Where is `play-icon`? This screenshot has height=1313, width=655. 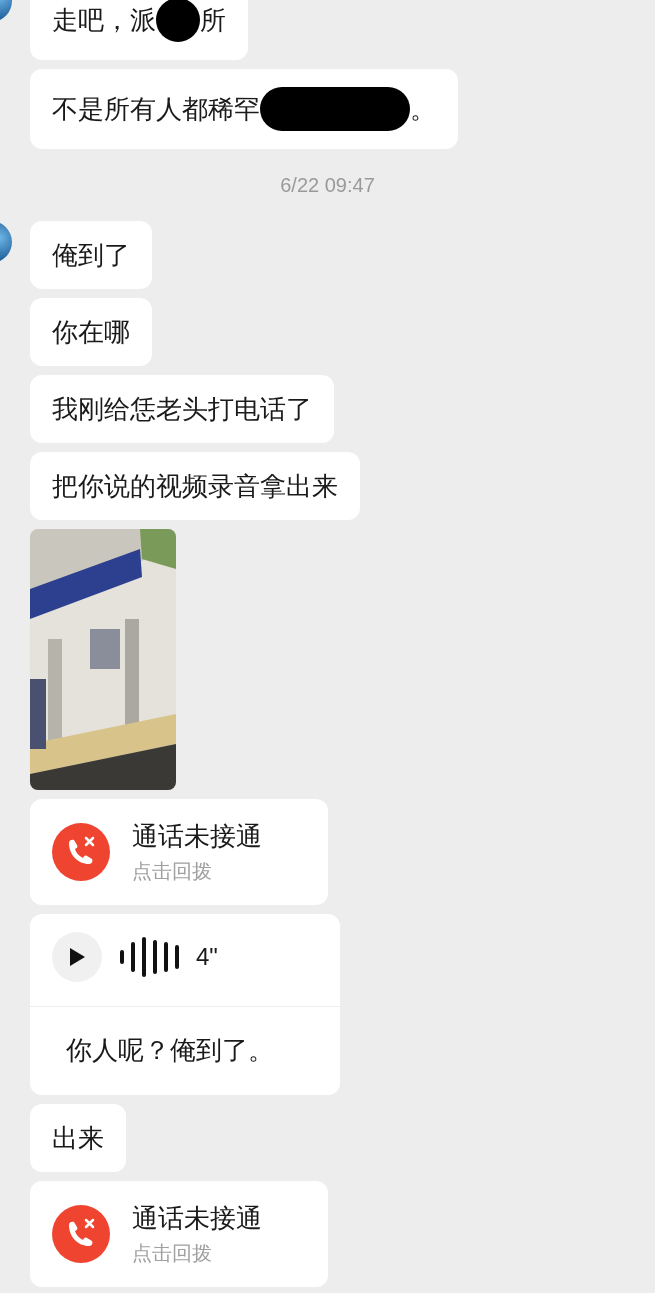 play-icon is located at coordinates (77, 957).